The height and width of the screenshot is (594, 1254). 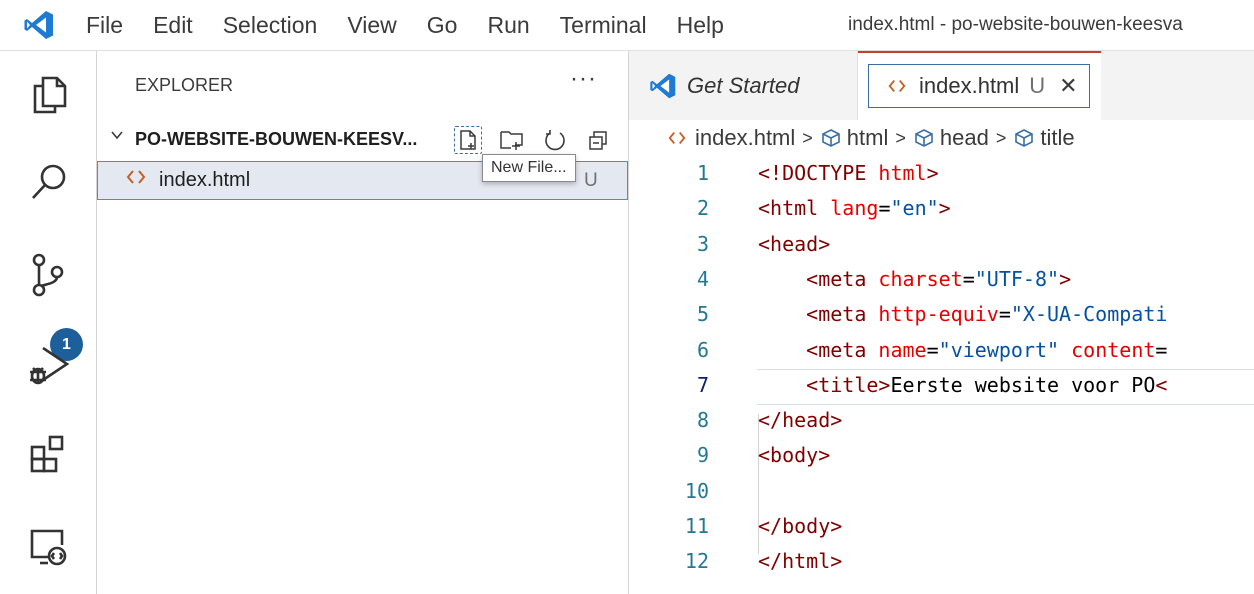 I want to click on code-text: <head>, so click(x=794, y=244).